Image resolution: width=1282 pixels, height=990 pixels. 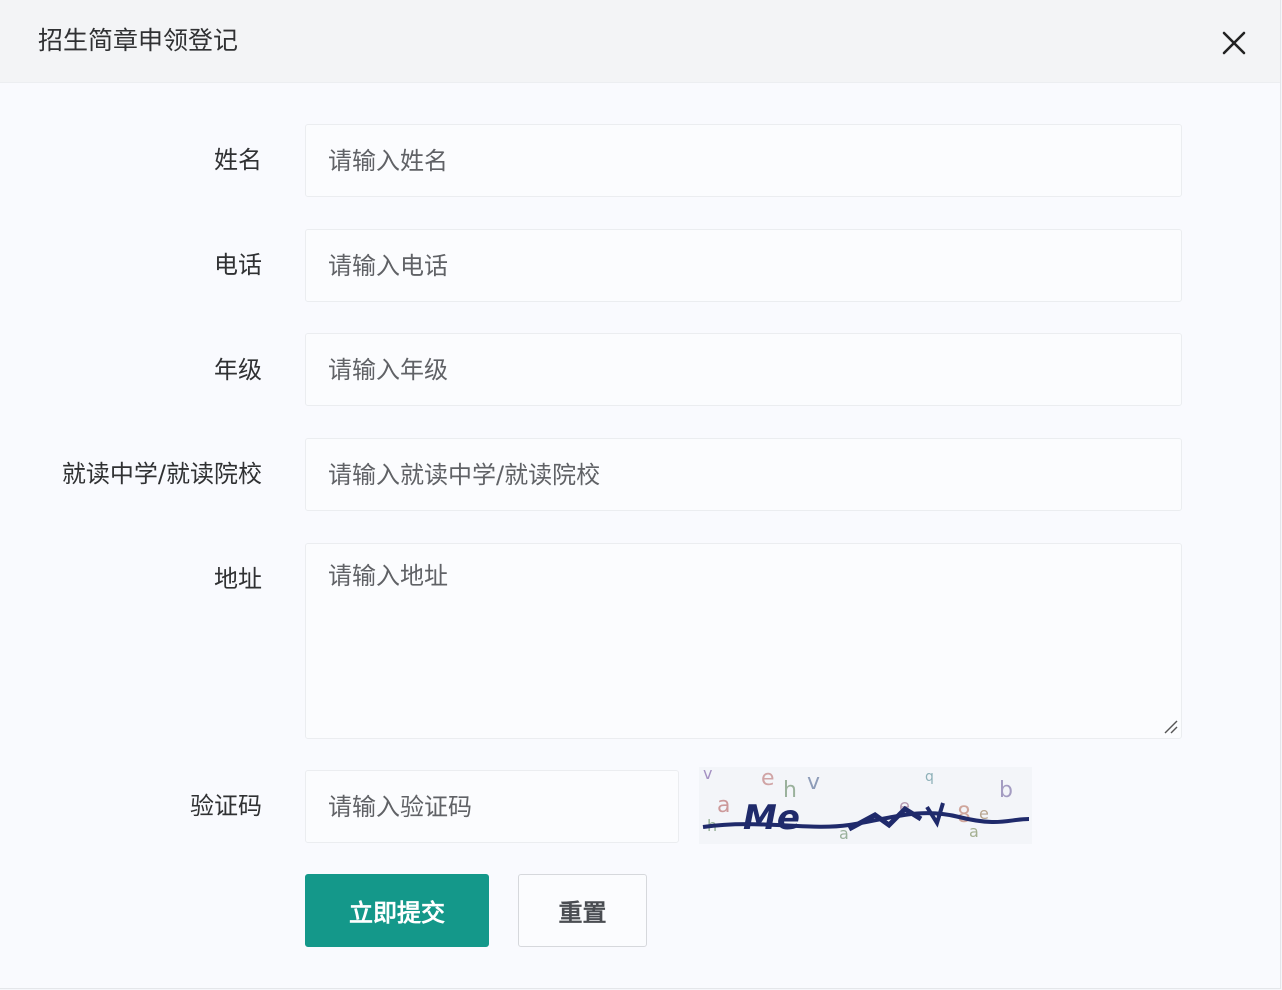 I want to click on captcha-image-text: Me, so click(x=771, y=818).